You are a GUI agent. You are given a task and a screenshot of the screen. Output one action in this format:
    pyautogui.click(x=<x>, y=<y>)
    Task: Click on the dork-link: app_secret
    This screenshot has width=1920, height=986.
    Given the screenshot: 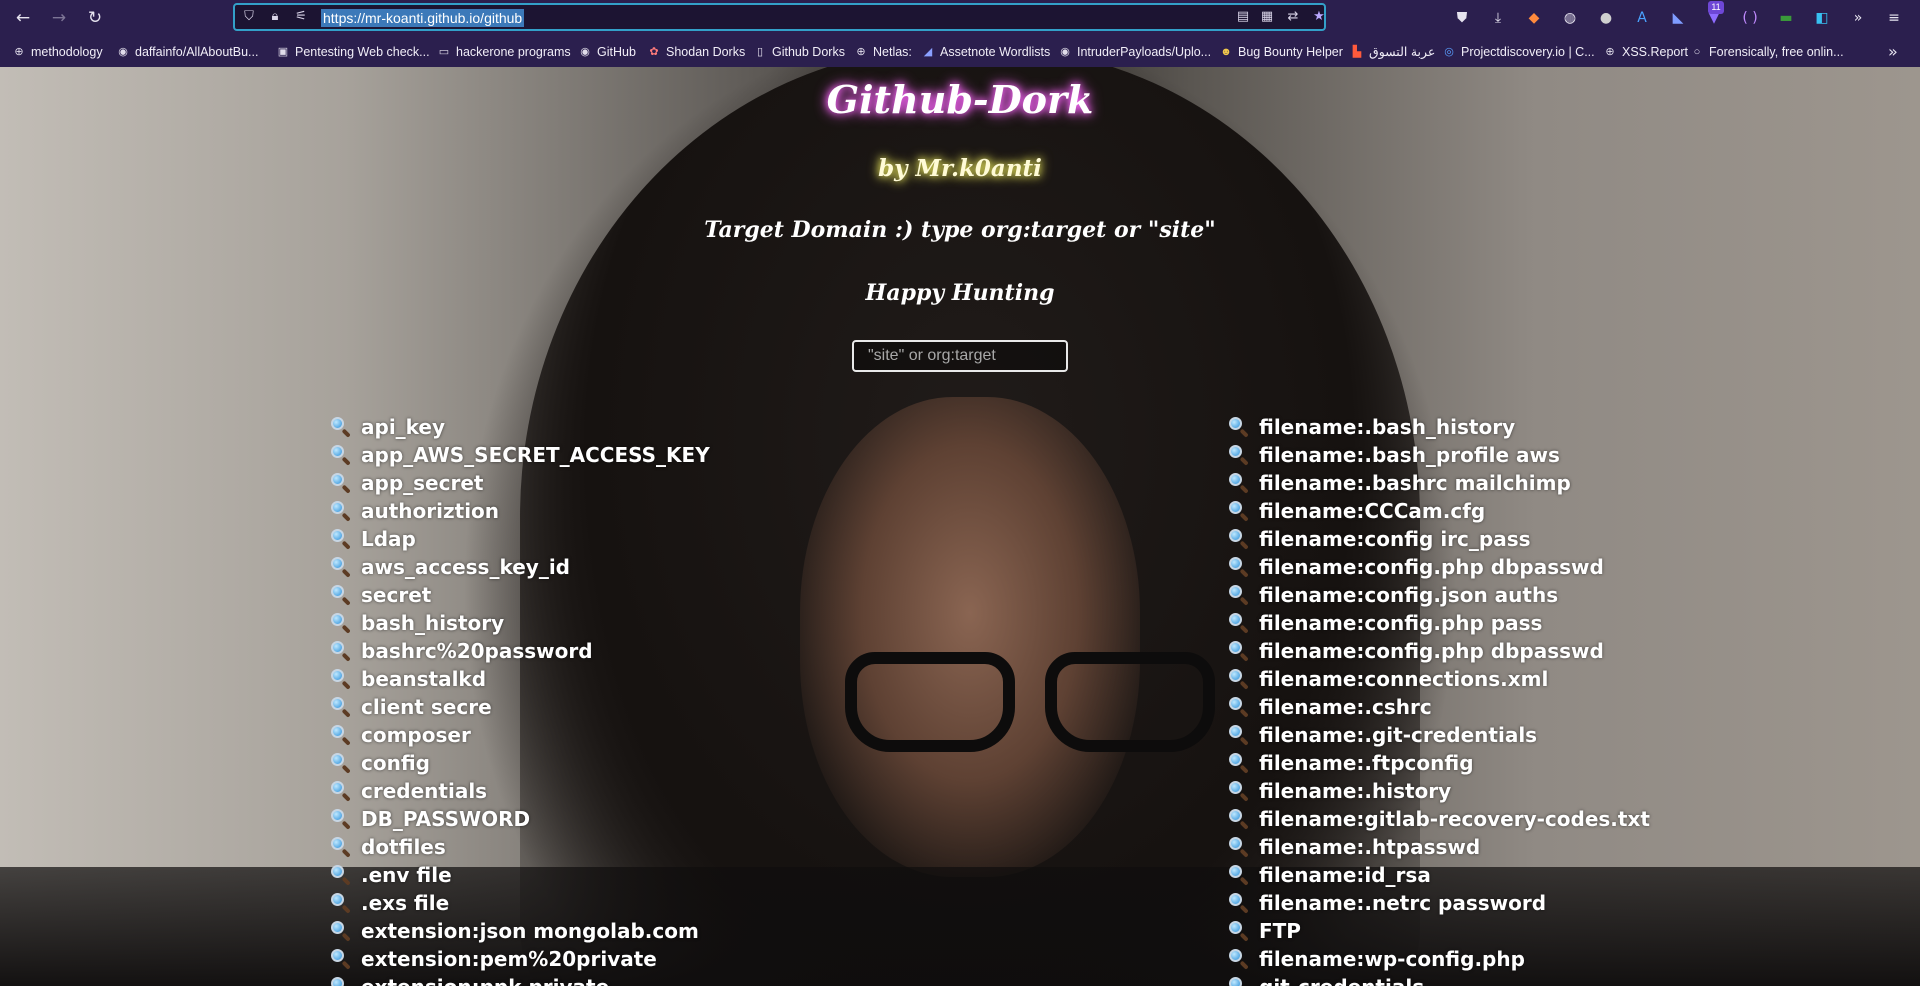 What is the action you would take?
    pyautogui.click(x=520, y=483)
    